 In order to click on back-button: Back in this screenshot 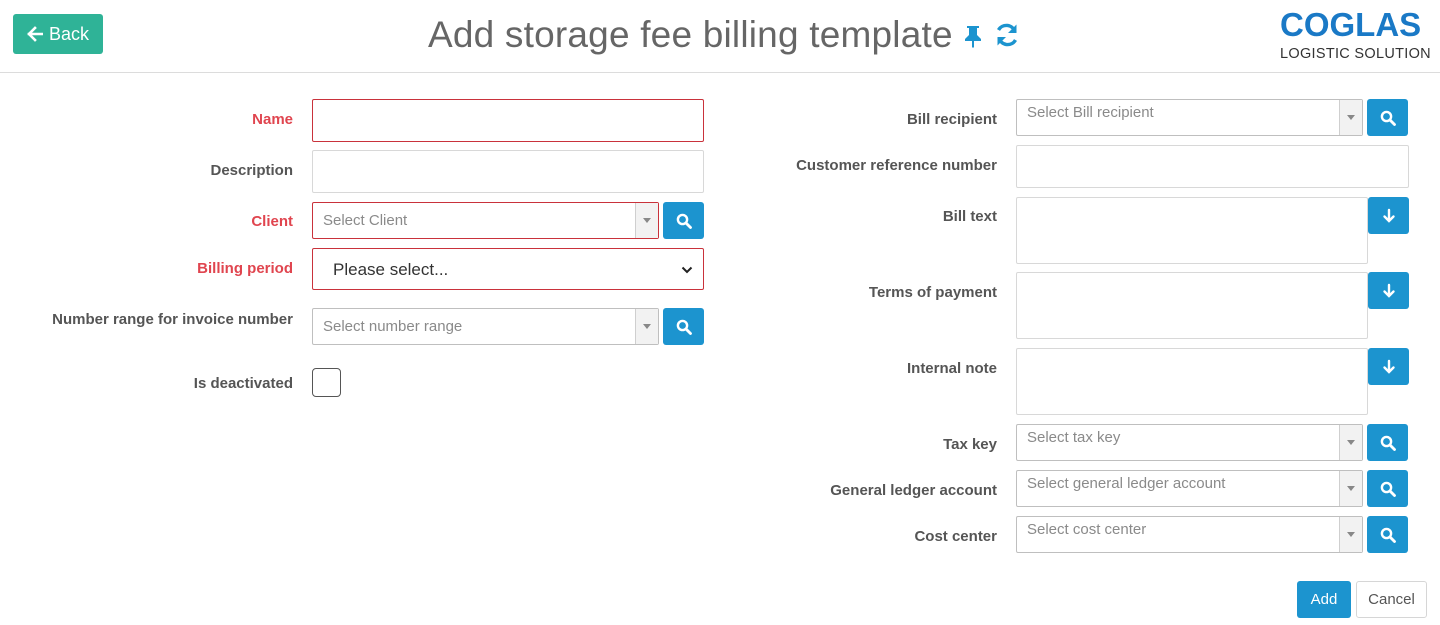, I will do `click(58, 34)`.